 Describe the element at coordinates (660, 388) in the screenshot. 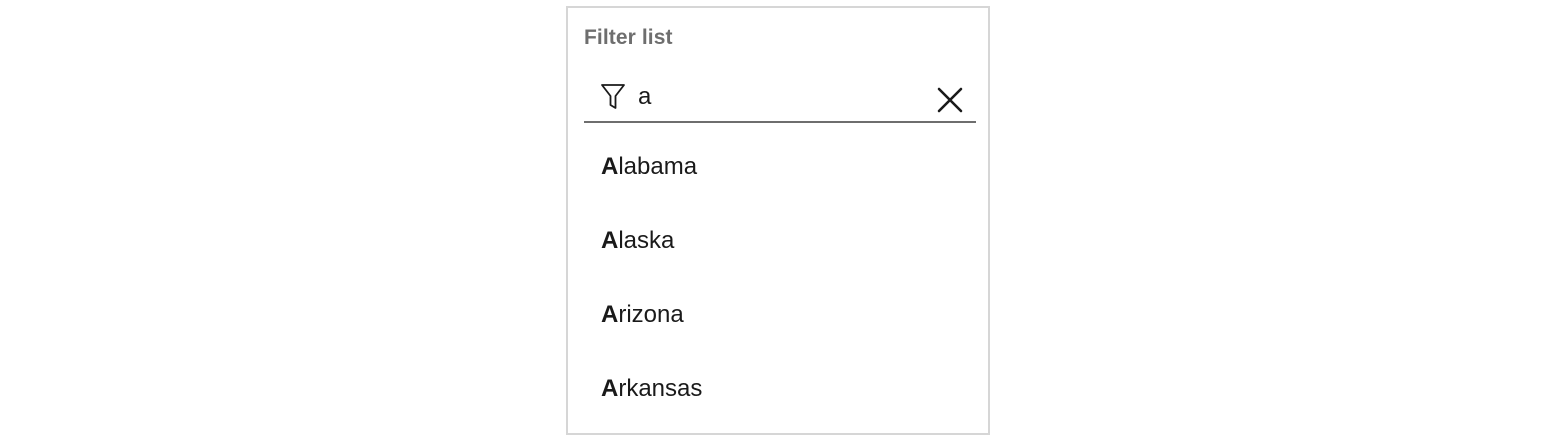

I see `item-label-rest: rkansas` at that location.